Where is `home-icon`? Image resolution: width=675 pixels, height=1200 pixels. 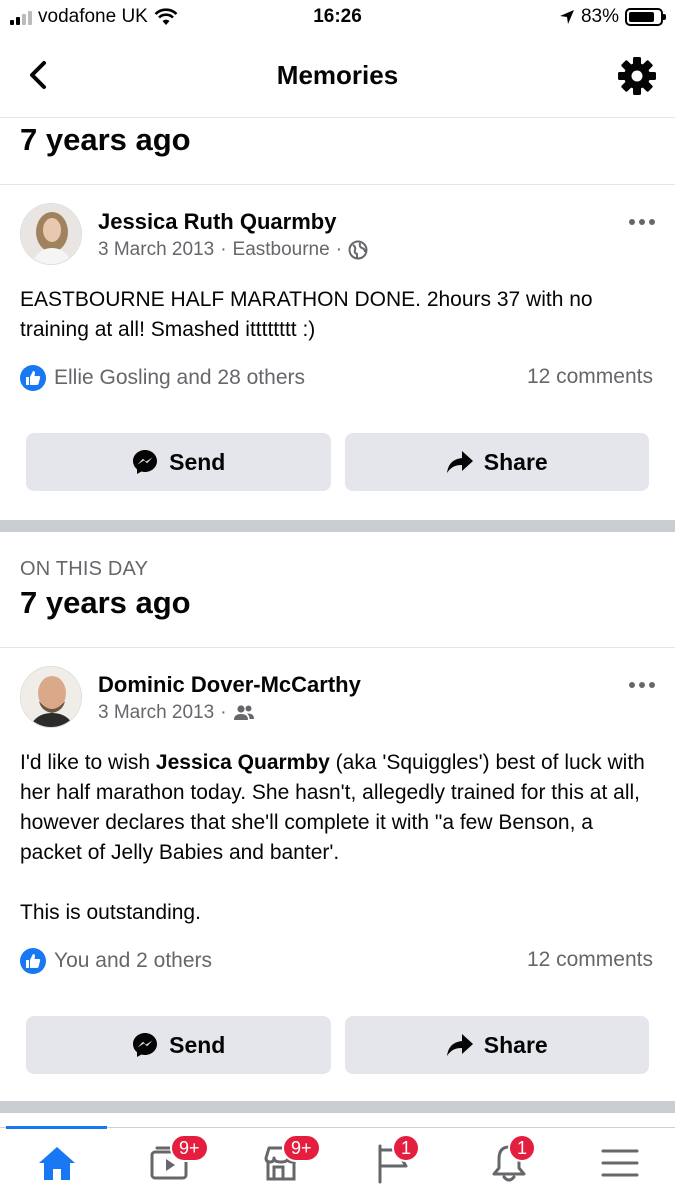
home-icon is located at coordinates (57, 1163).